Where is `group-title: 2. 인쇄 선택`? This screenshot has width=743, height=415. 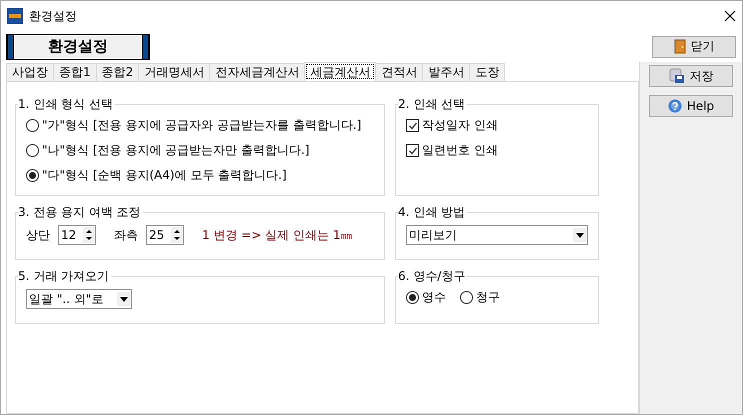
group-title: 2. 인쇄 선택 is located at coordinates (432, 104).